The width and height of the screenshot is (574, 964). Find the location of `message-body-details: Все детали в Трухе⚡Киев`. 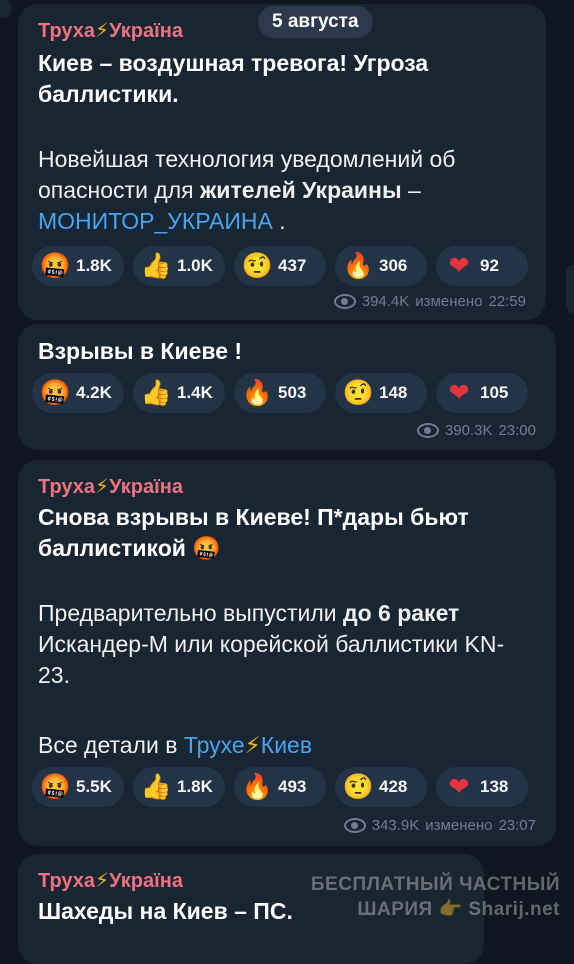

message-body-details: Все детали в Трухе⚡Киев is located at coordinates (283, 745).